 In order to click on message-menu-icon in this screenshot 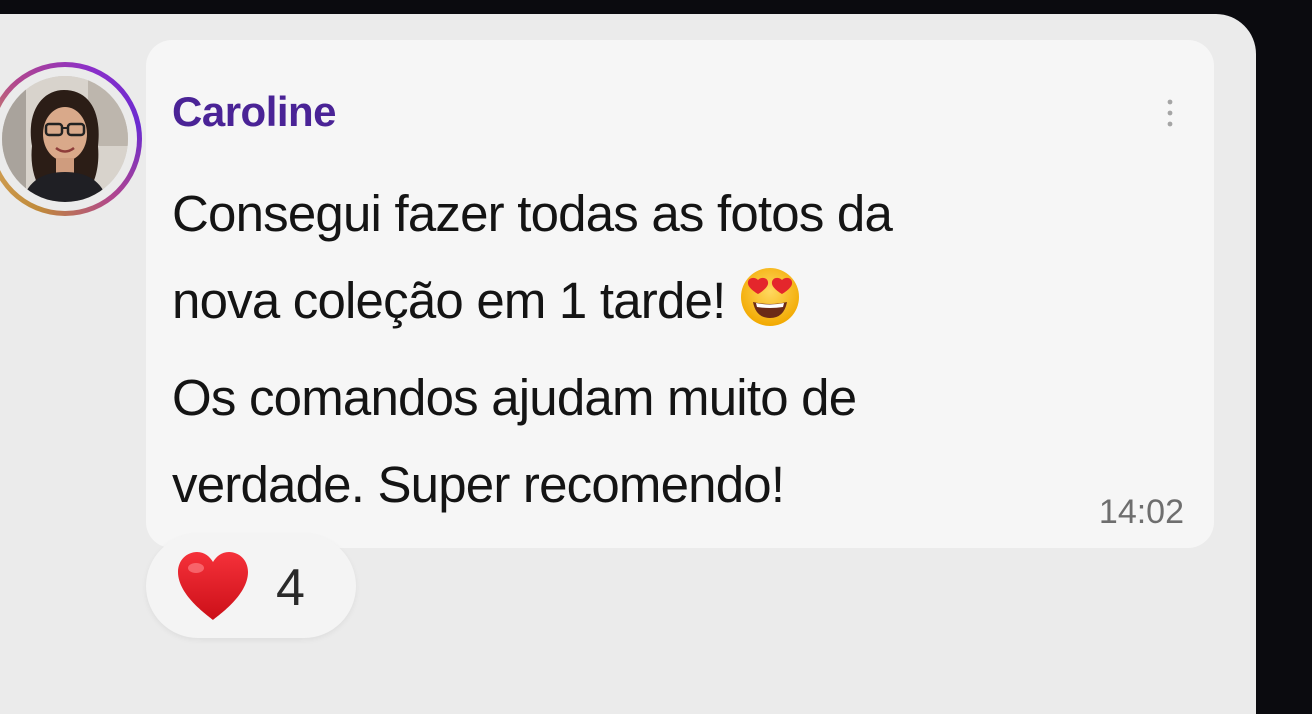, I will do `click(1169, 112)`.